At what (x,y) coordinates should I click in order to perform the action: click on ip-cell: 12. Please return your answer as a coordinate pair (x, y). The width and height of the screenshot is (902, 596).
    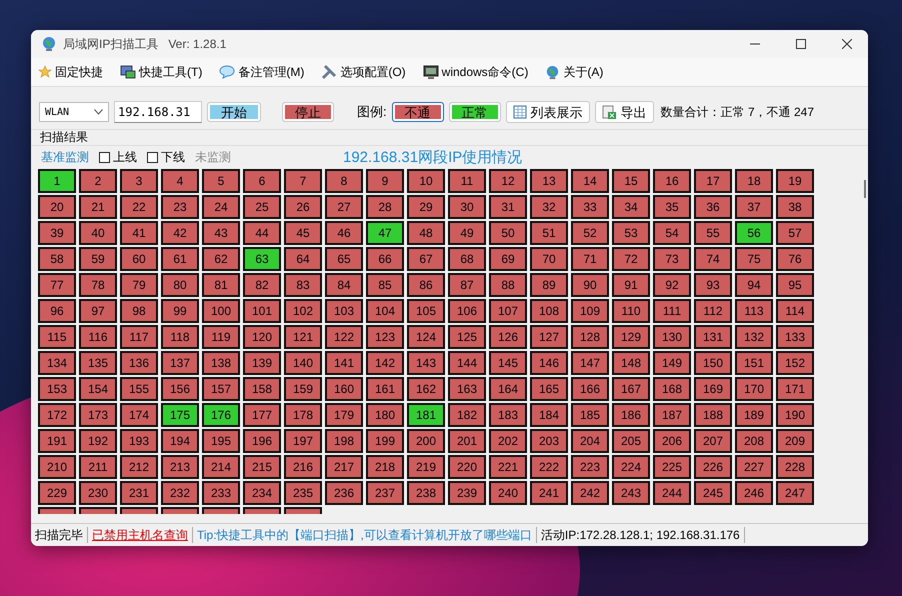
    Looking at the image, I should click on (508, 181).